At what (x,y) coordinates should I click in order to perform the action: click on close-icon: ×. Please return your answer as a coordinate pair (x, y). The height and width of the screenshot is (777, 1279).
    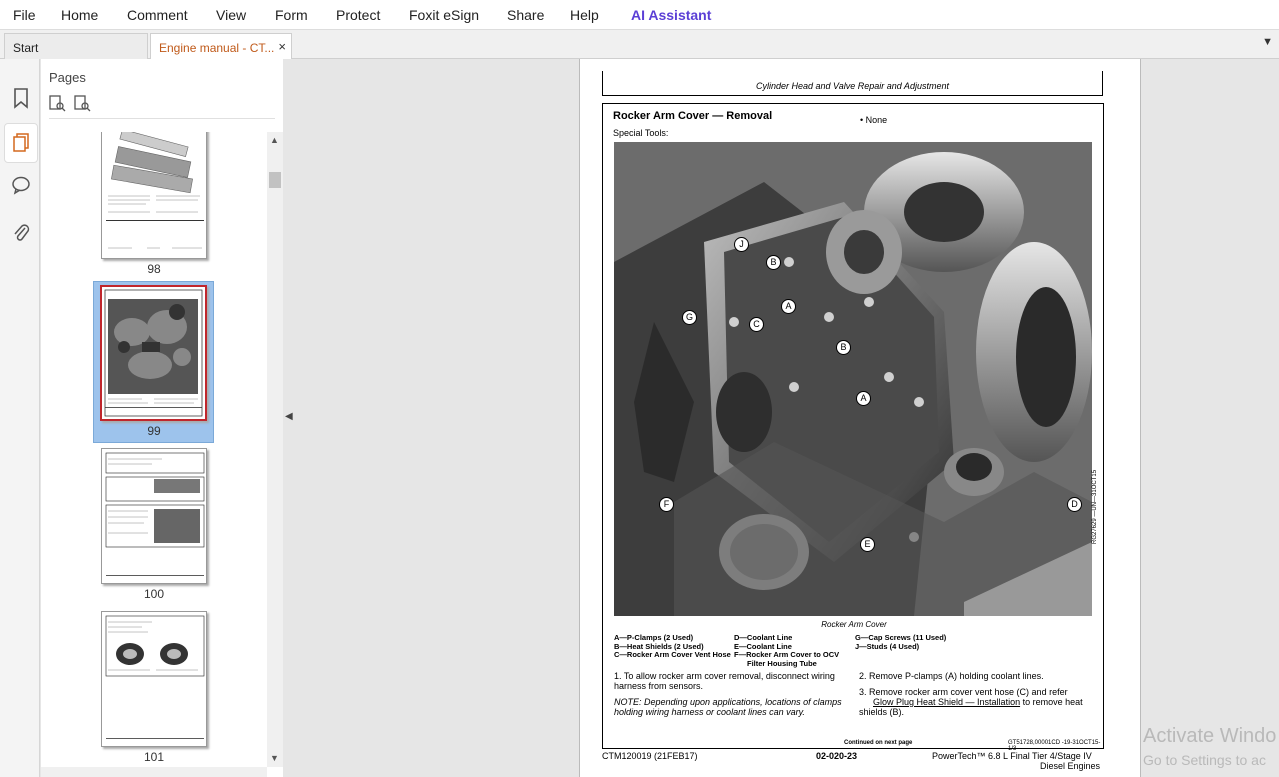
    Looking at the image, I should click on (282, 46).